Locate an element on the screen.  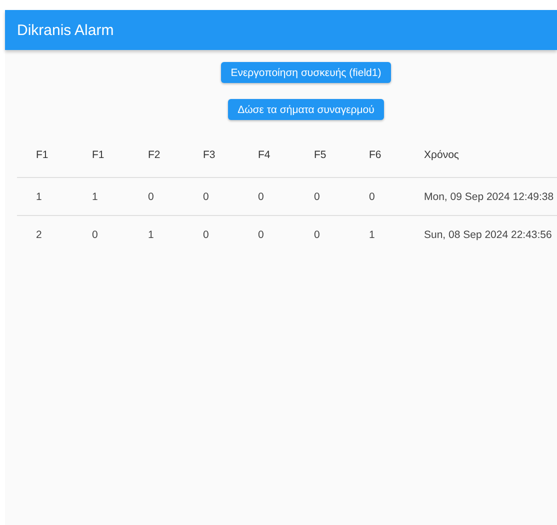
column-header: F2 is located at coordinates (155, 154).